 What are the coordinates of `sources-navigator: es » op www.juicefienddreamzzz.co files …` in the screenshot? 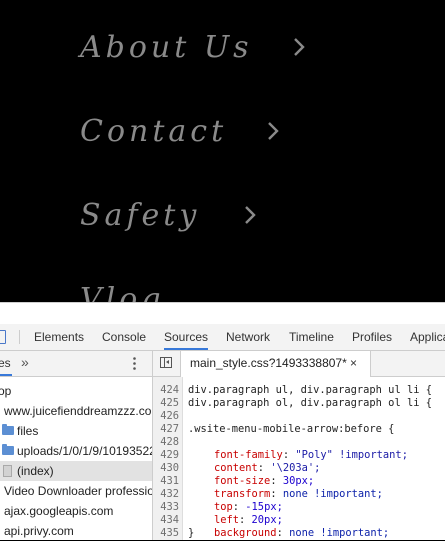 It's located at (76, 445).